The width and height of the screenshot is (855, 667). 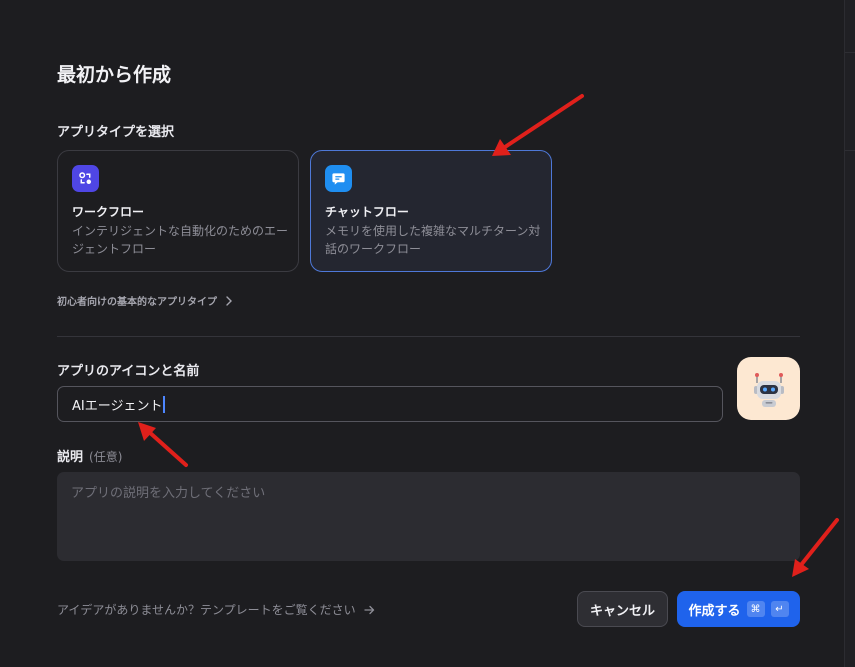 What do you see at coordinates (163, 444) in the screenshot?
I see `annotation-arrow-name` at bounding box center [163, 444].